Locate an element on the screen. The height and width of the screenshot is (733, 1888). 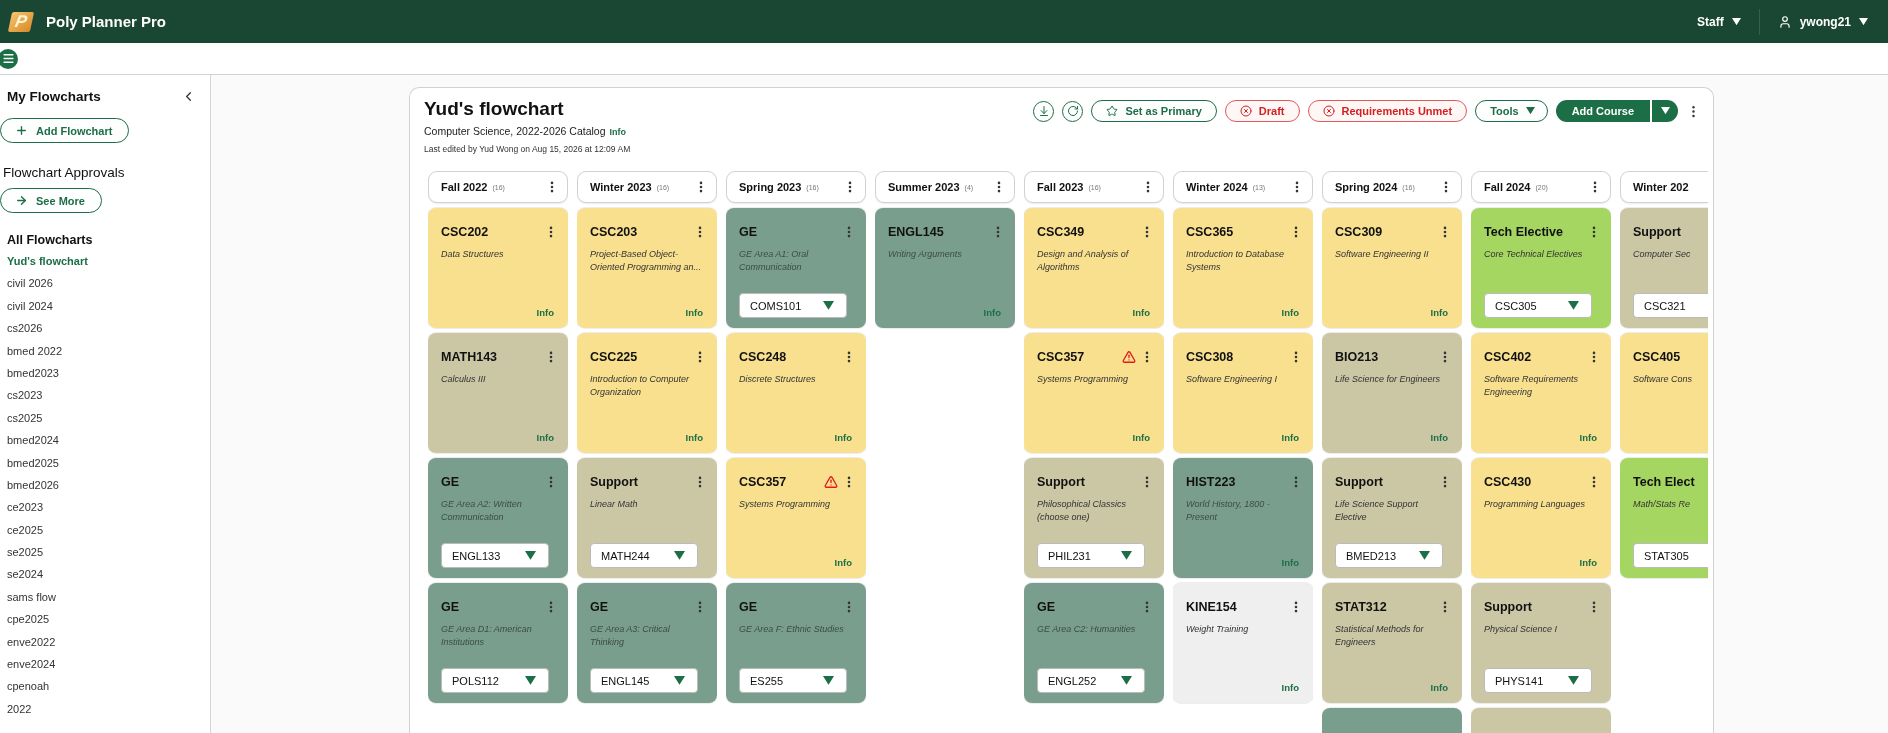
course-select: ENGL252 is located at coordinates (1091, 680).